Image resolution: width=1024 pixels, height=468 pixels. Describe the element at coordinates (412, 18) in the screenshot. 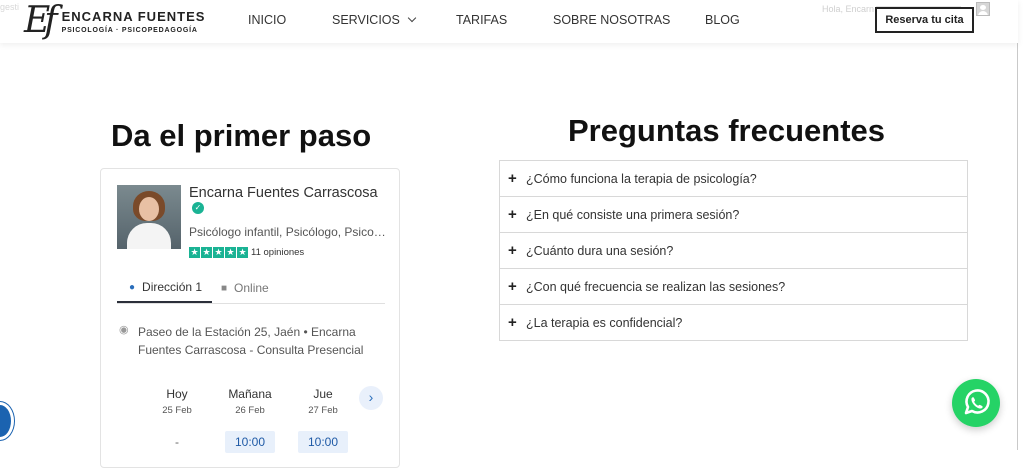

I see `chevron-down-icon` at that location.